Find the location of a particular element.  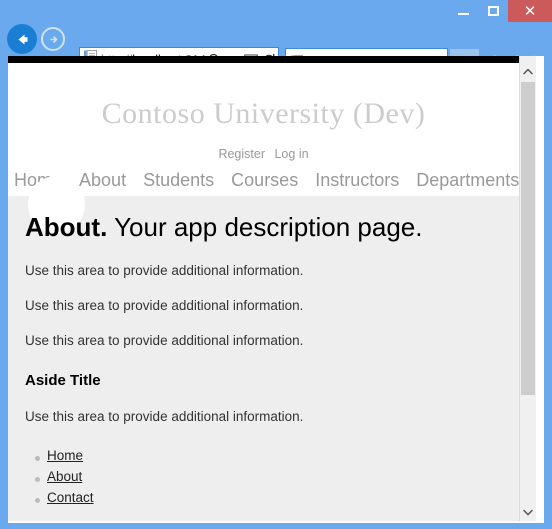

aside-link-list: Home About Contact is located at coordinates (263, 464).